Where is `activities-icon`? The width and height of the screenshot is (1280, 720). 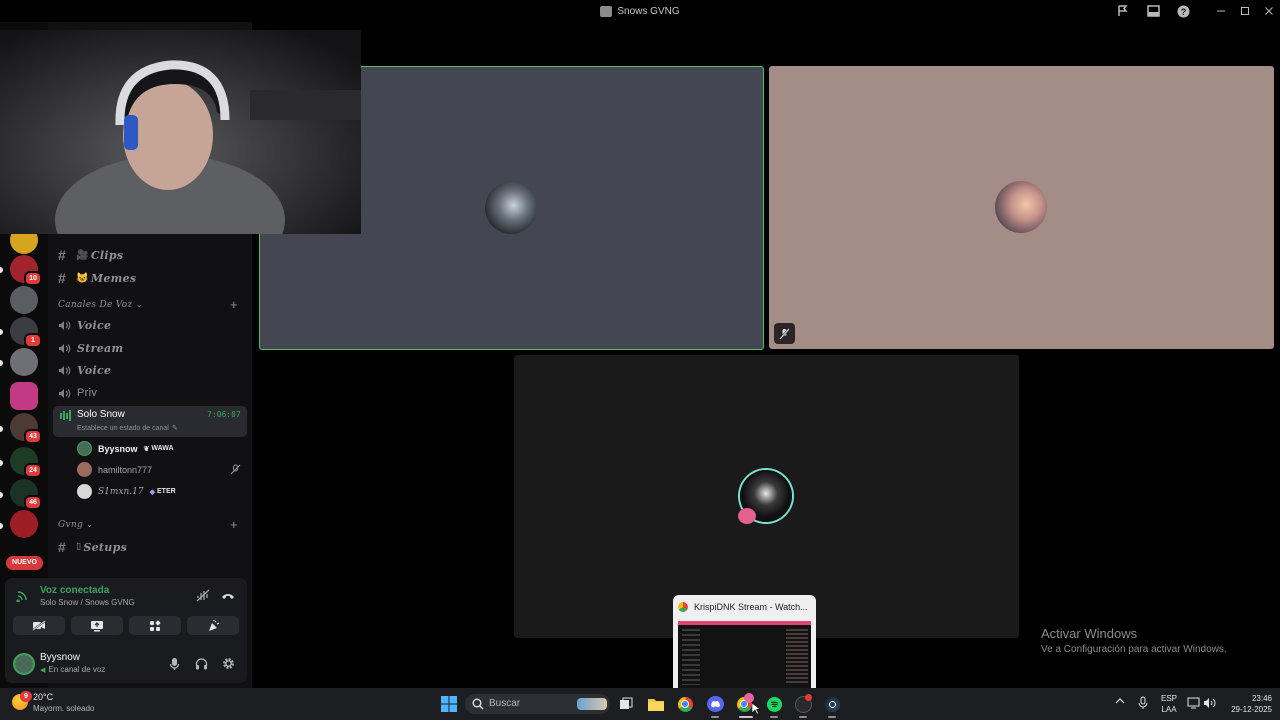
activities-icon is located at coordinates (155, 626).